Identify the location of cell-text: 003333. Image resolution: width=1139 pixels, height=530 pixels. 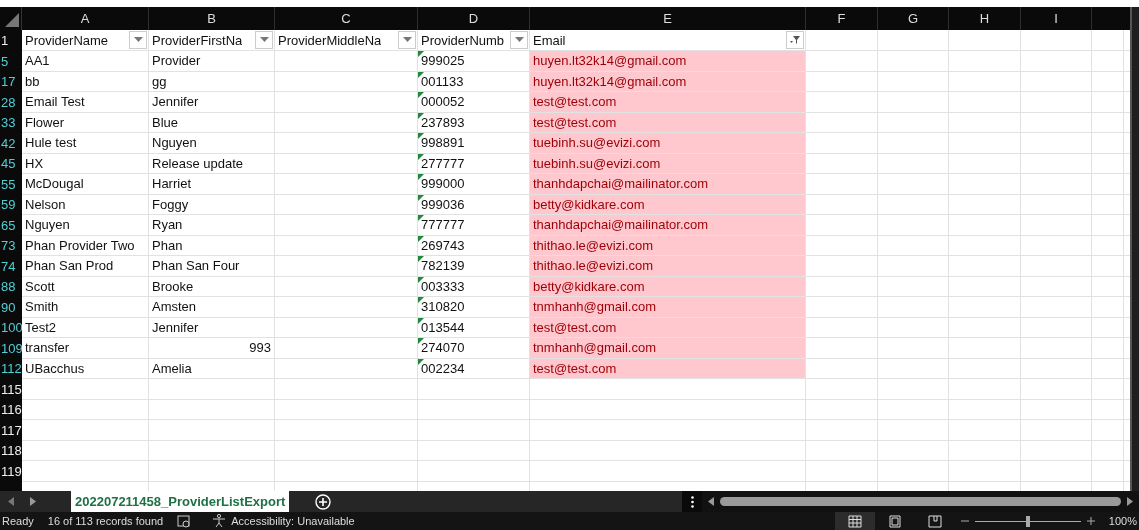
(443, 286).